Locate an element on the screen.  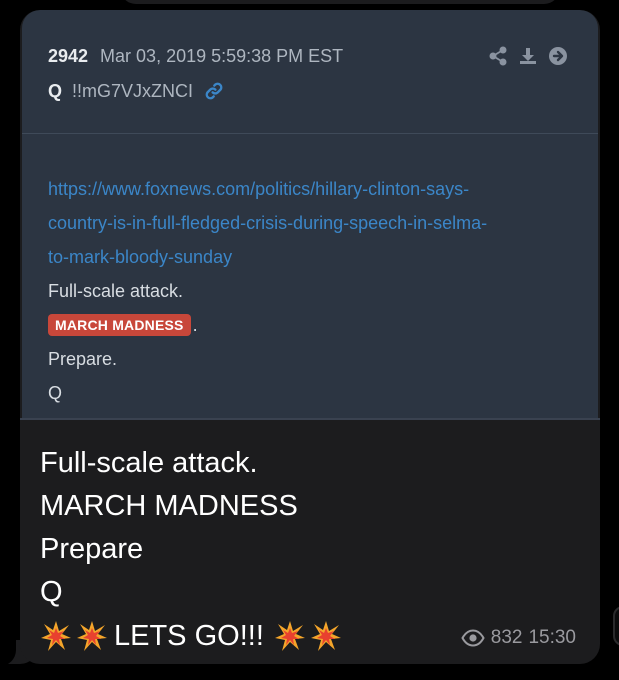
previous-message-bubble is located at coordinates (340, 2).